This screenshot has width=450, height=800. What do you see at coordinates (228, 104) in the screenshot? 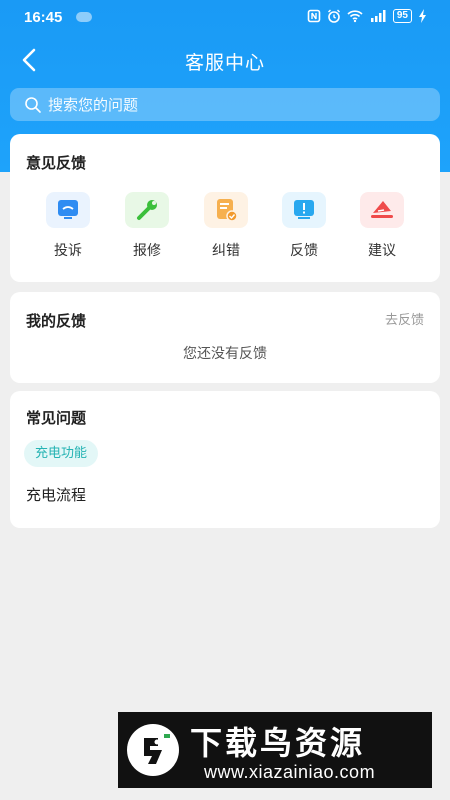
I see `search-input` at bounding box center [228, 104].